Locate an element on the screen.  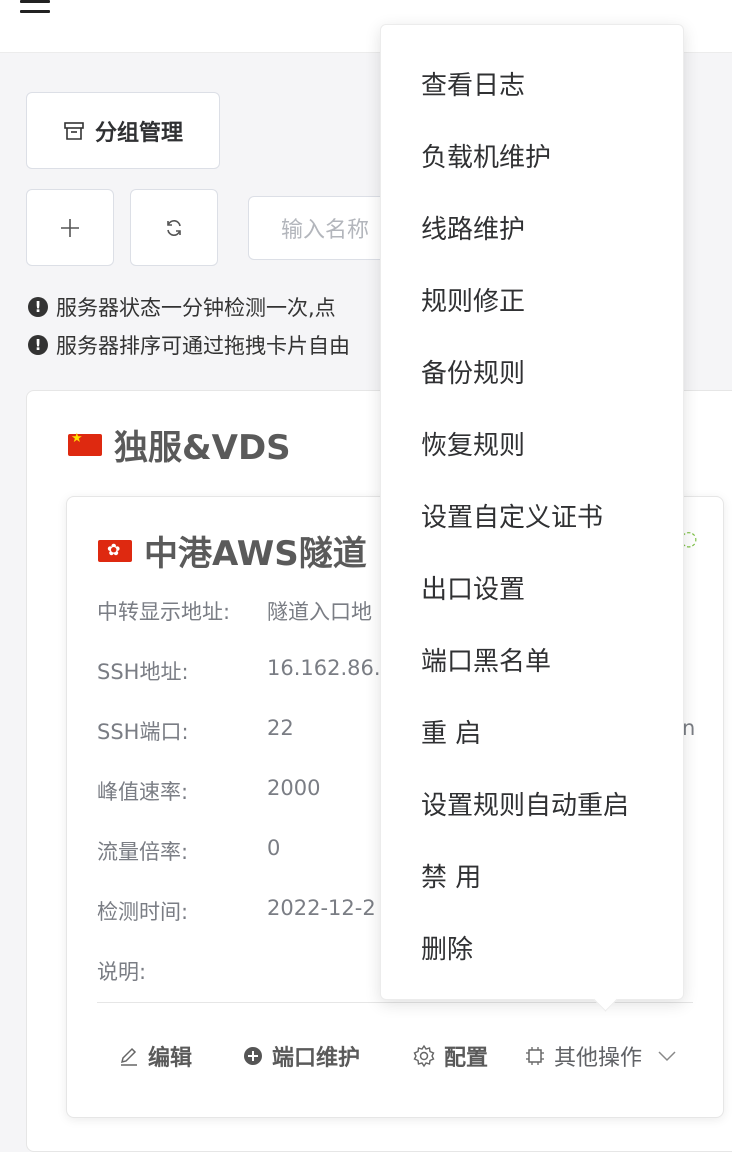
add-button is located at coordinates (70, 227).